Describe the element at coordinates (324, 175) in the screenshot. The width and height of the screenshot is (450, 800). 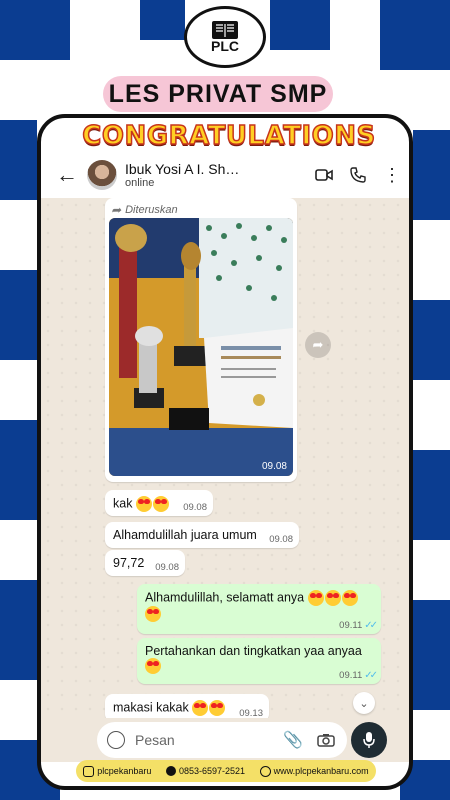
I see `video-call-icon` at that location.